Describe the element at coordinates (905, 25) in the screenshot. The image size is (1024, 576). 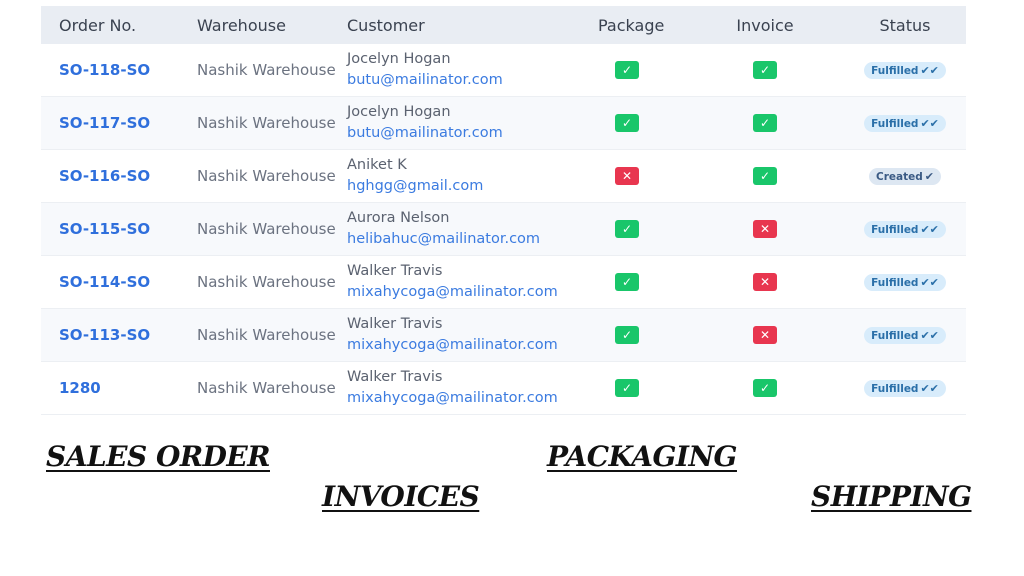
I see `header-status: Status` at that location.